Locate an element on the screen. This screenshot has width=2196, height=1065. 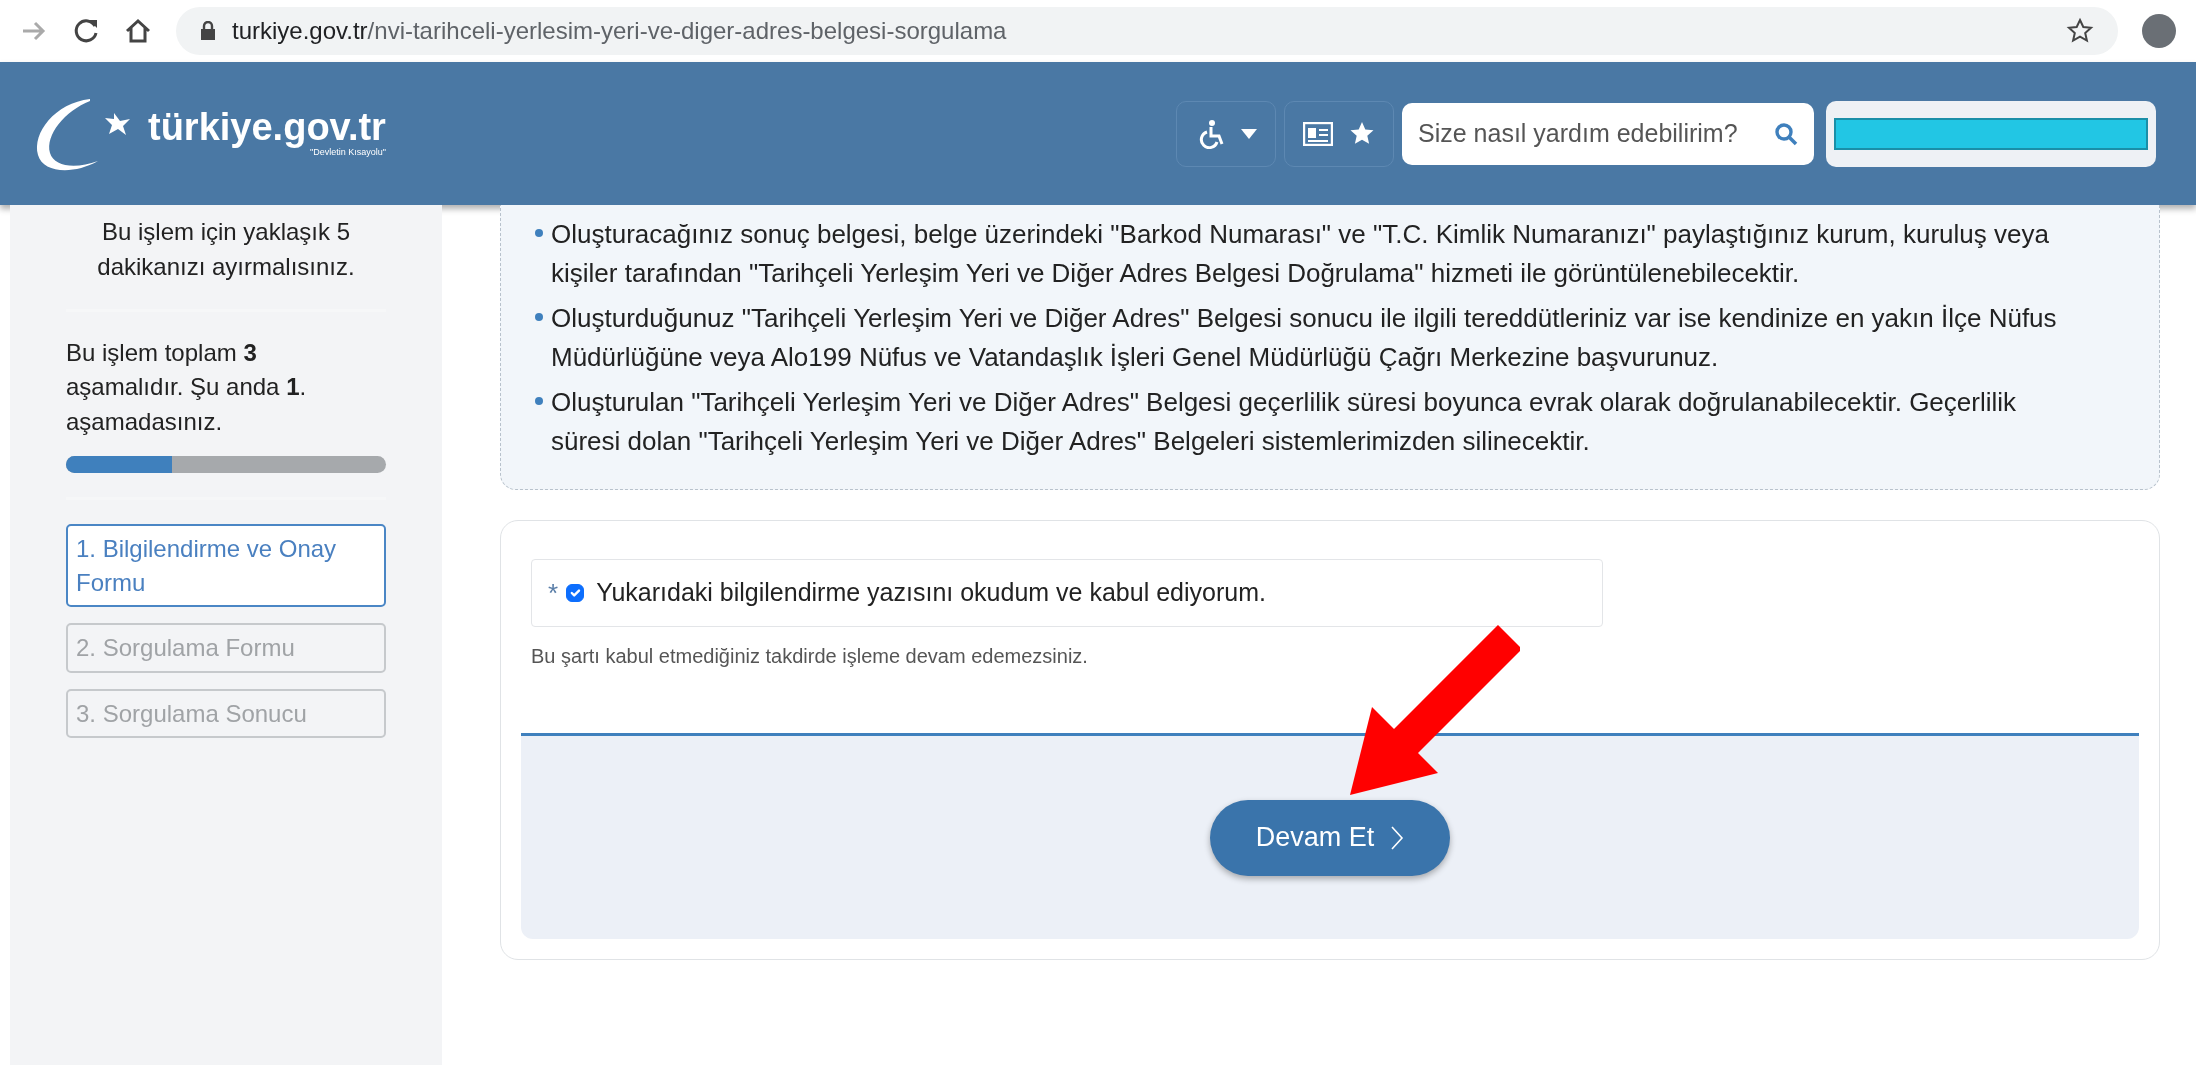
continue-button: Devam Et is located at coordinates (1330, 837).